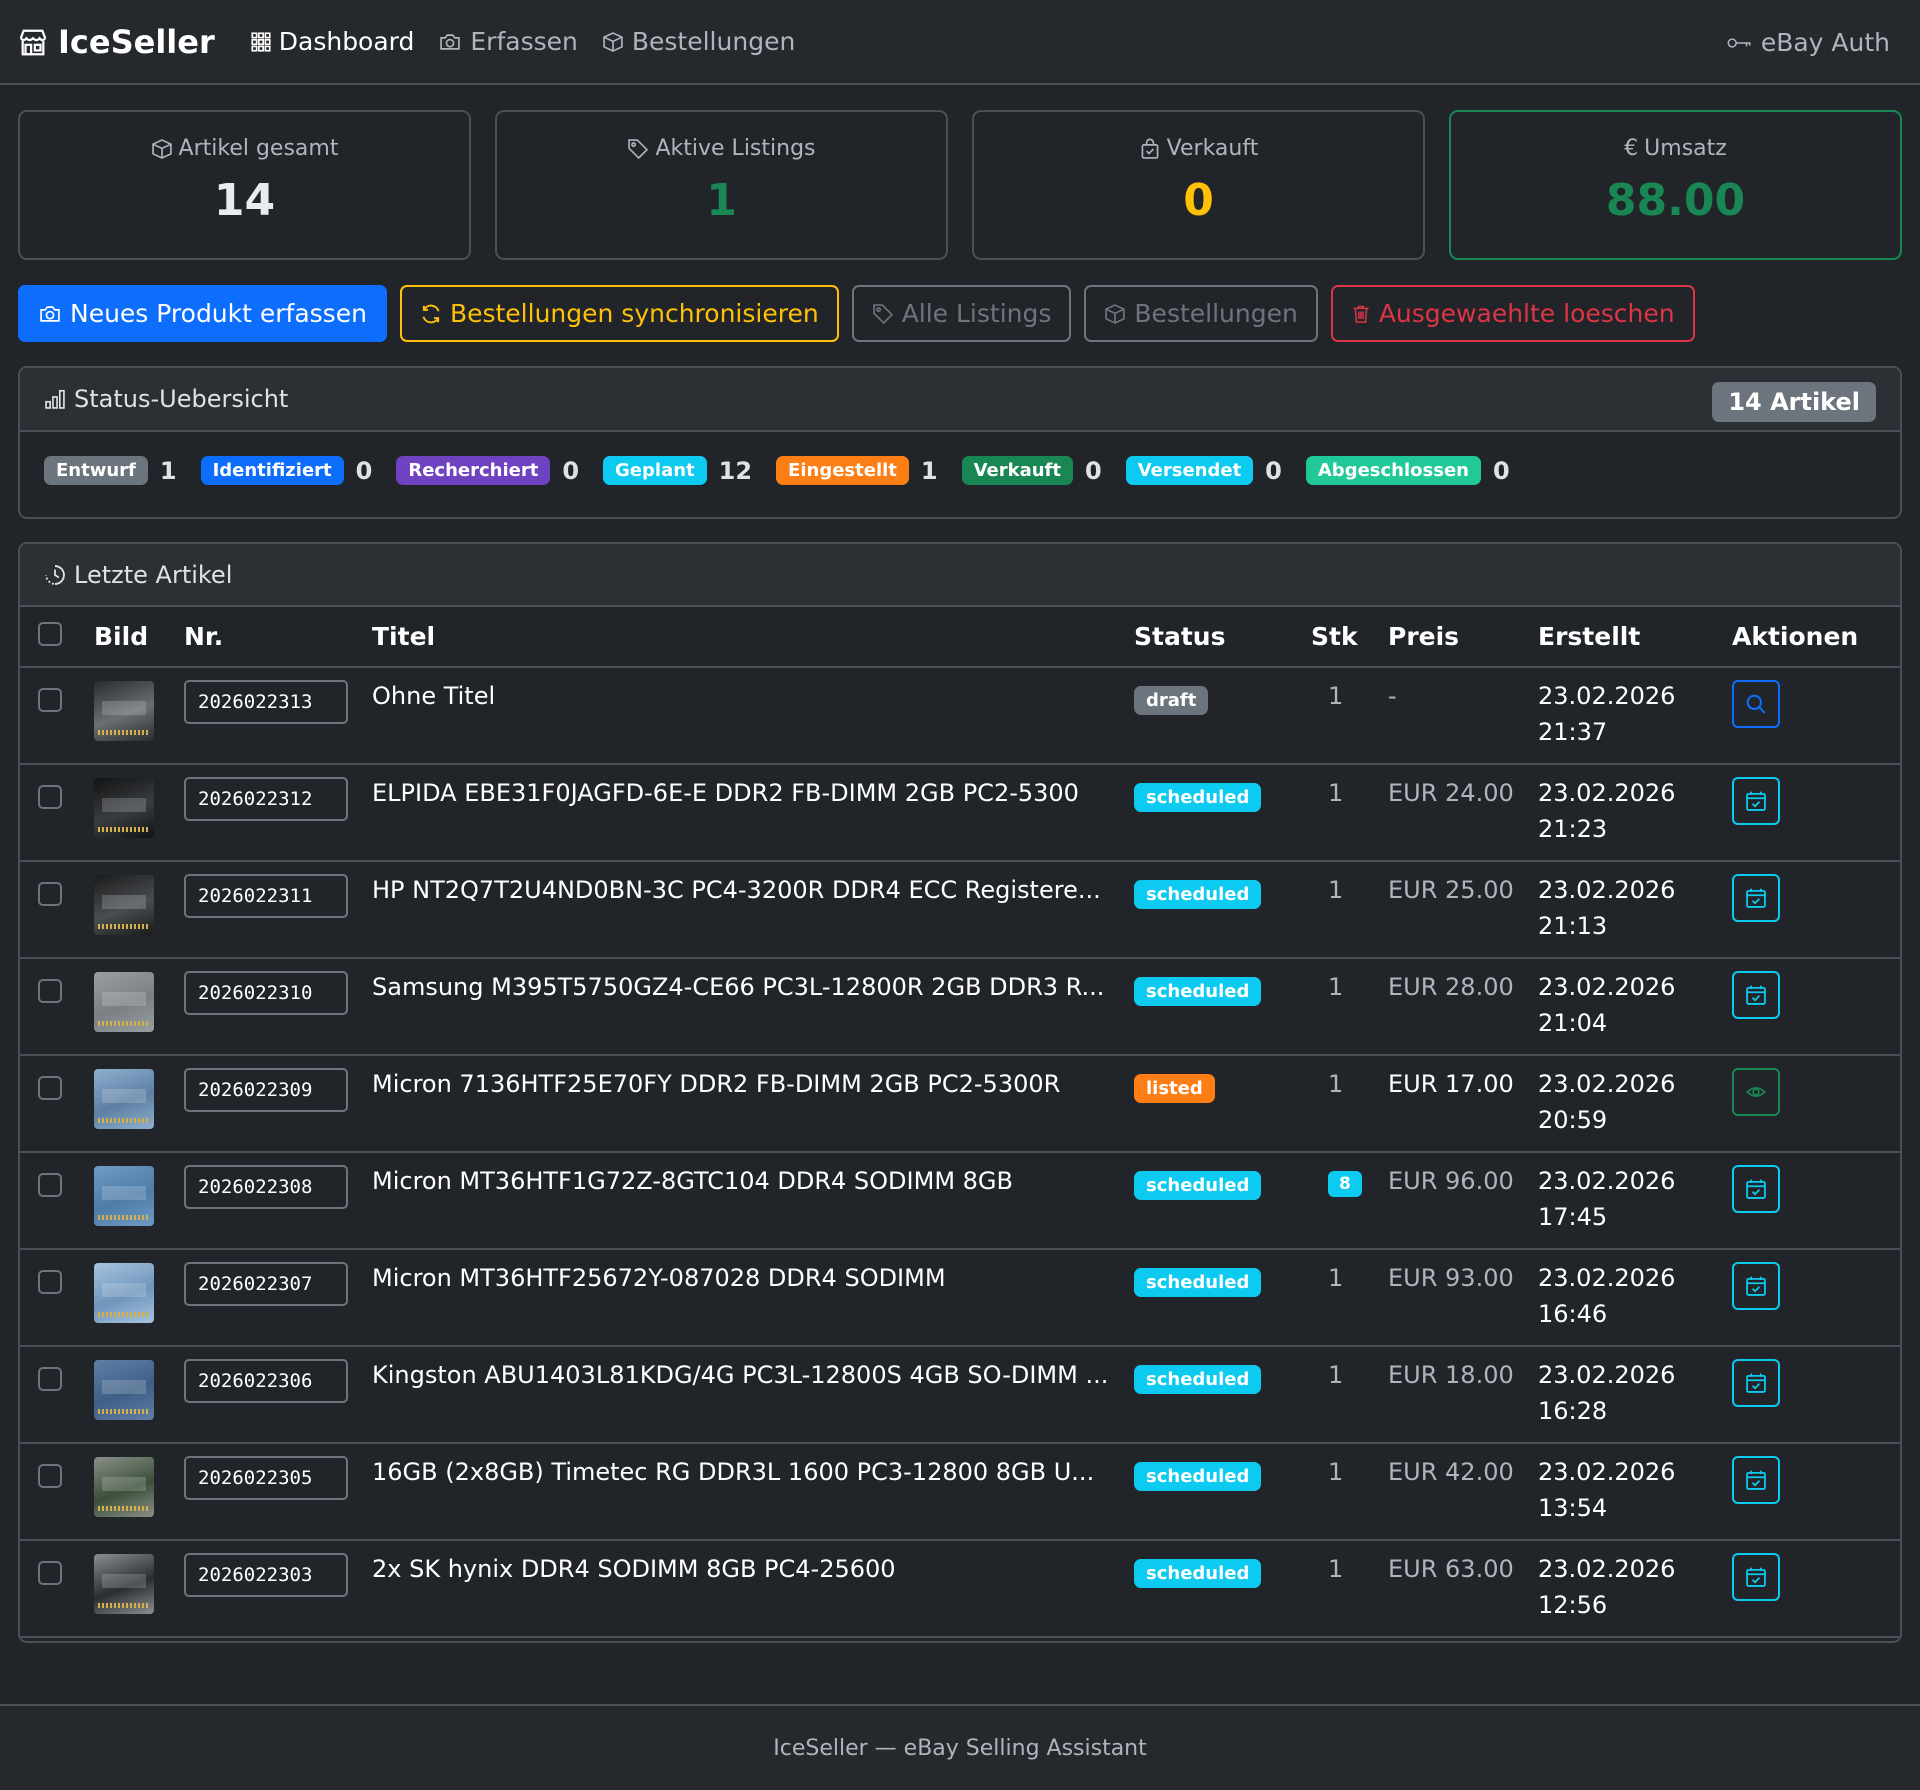  What do you see at coordinates (1573, 732) in the screenshot?
I see `created-time: 21:37` at bounding box center [1573, 732].